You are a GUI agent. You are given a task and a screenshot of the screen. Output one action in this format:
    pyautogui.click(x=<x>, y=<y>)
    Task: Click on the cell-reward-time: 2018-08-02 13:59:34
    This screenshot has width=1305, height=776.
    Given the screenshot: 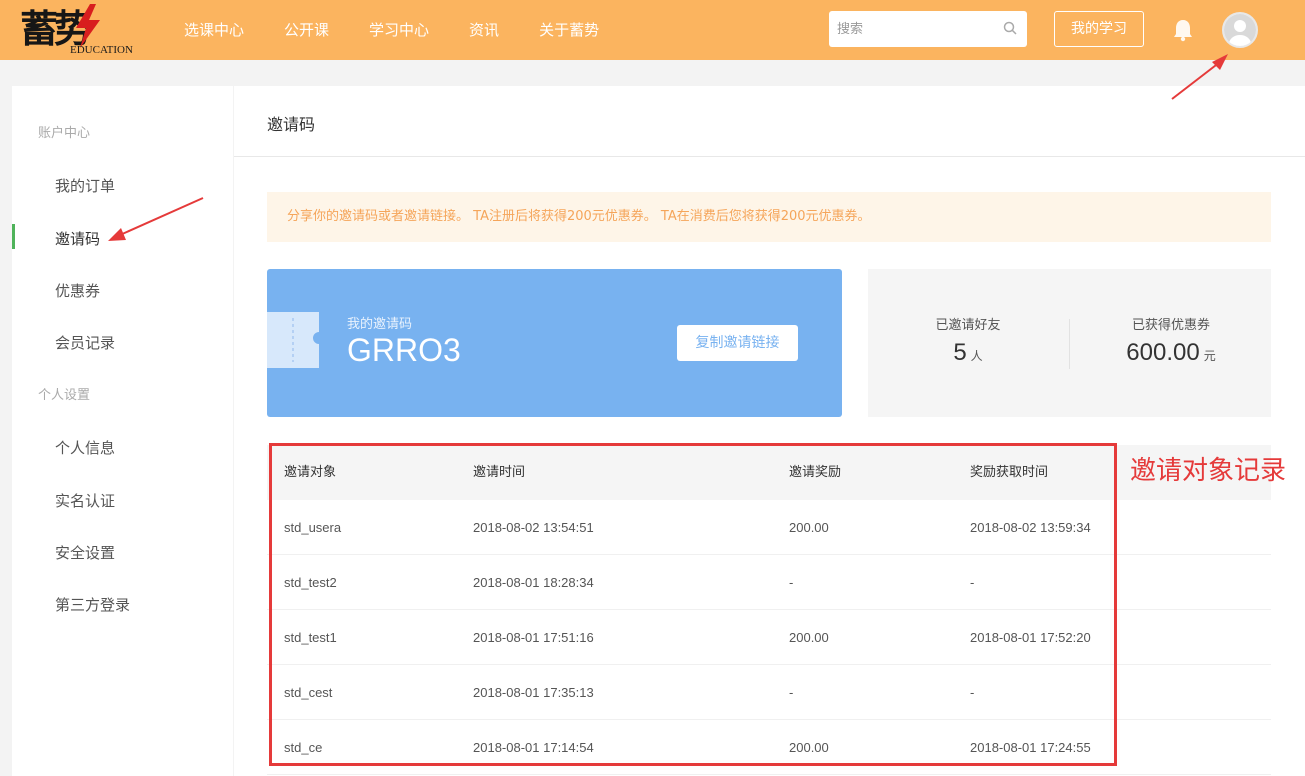 What is the action you would take?
    pyautogui.click(x=1030, y=527)
    